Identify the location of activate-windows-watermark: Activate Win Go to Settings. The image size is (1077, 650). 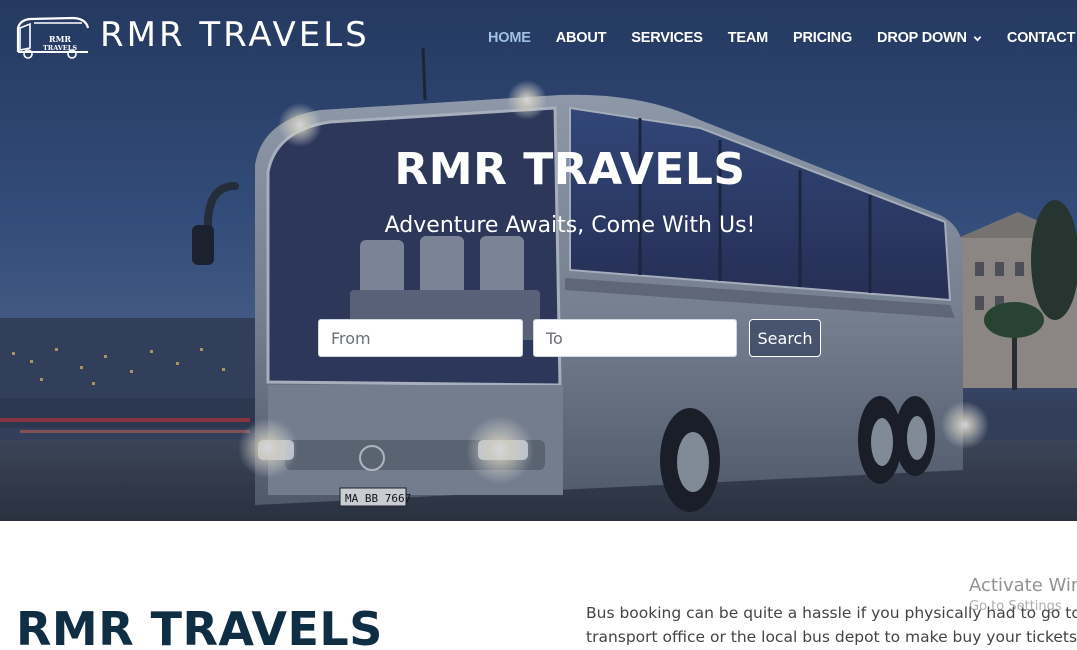
(1023, 595).